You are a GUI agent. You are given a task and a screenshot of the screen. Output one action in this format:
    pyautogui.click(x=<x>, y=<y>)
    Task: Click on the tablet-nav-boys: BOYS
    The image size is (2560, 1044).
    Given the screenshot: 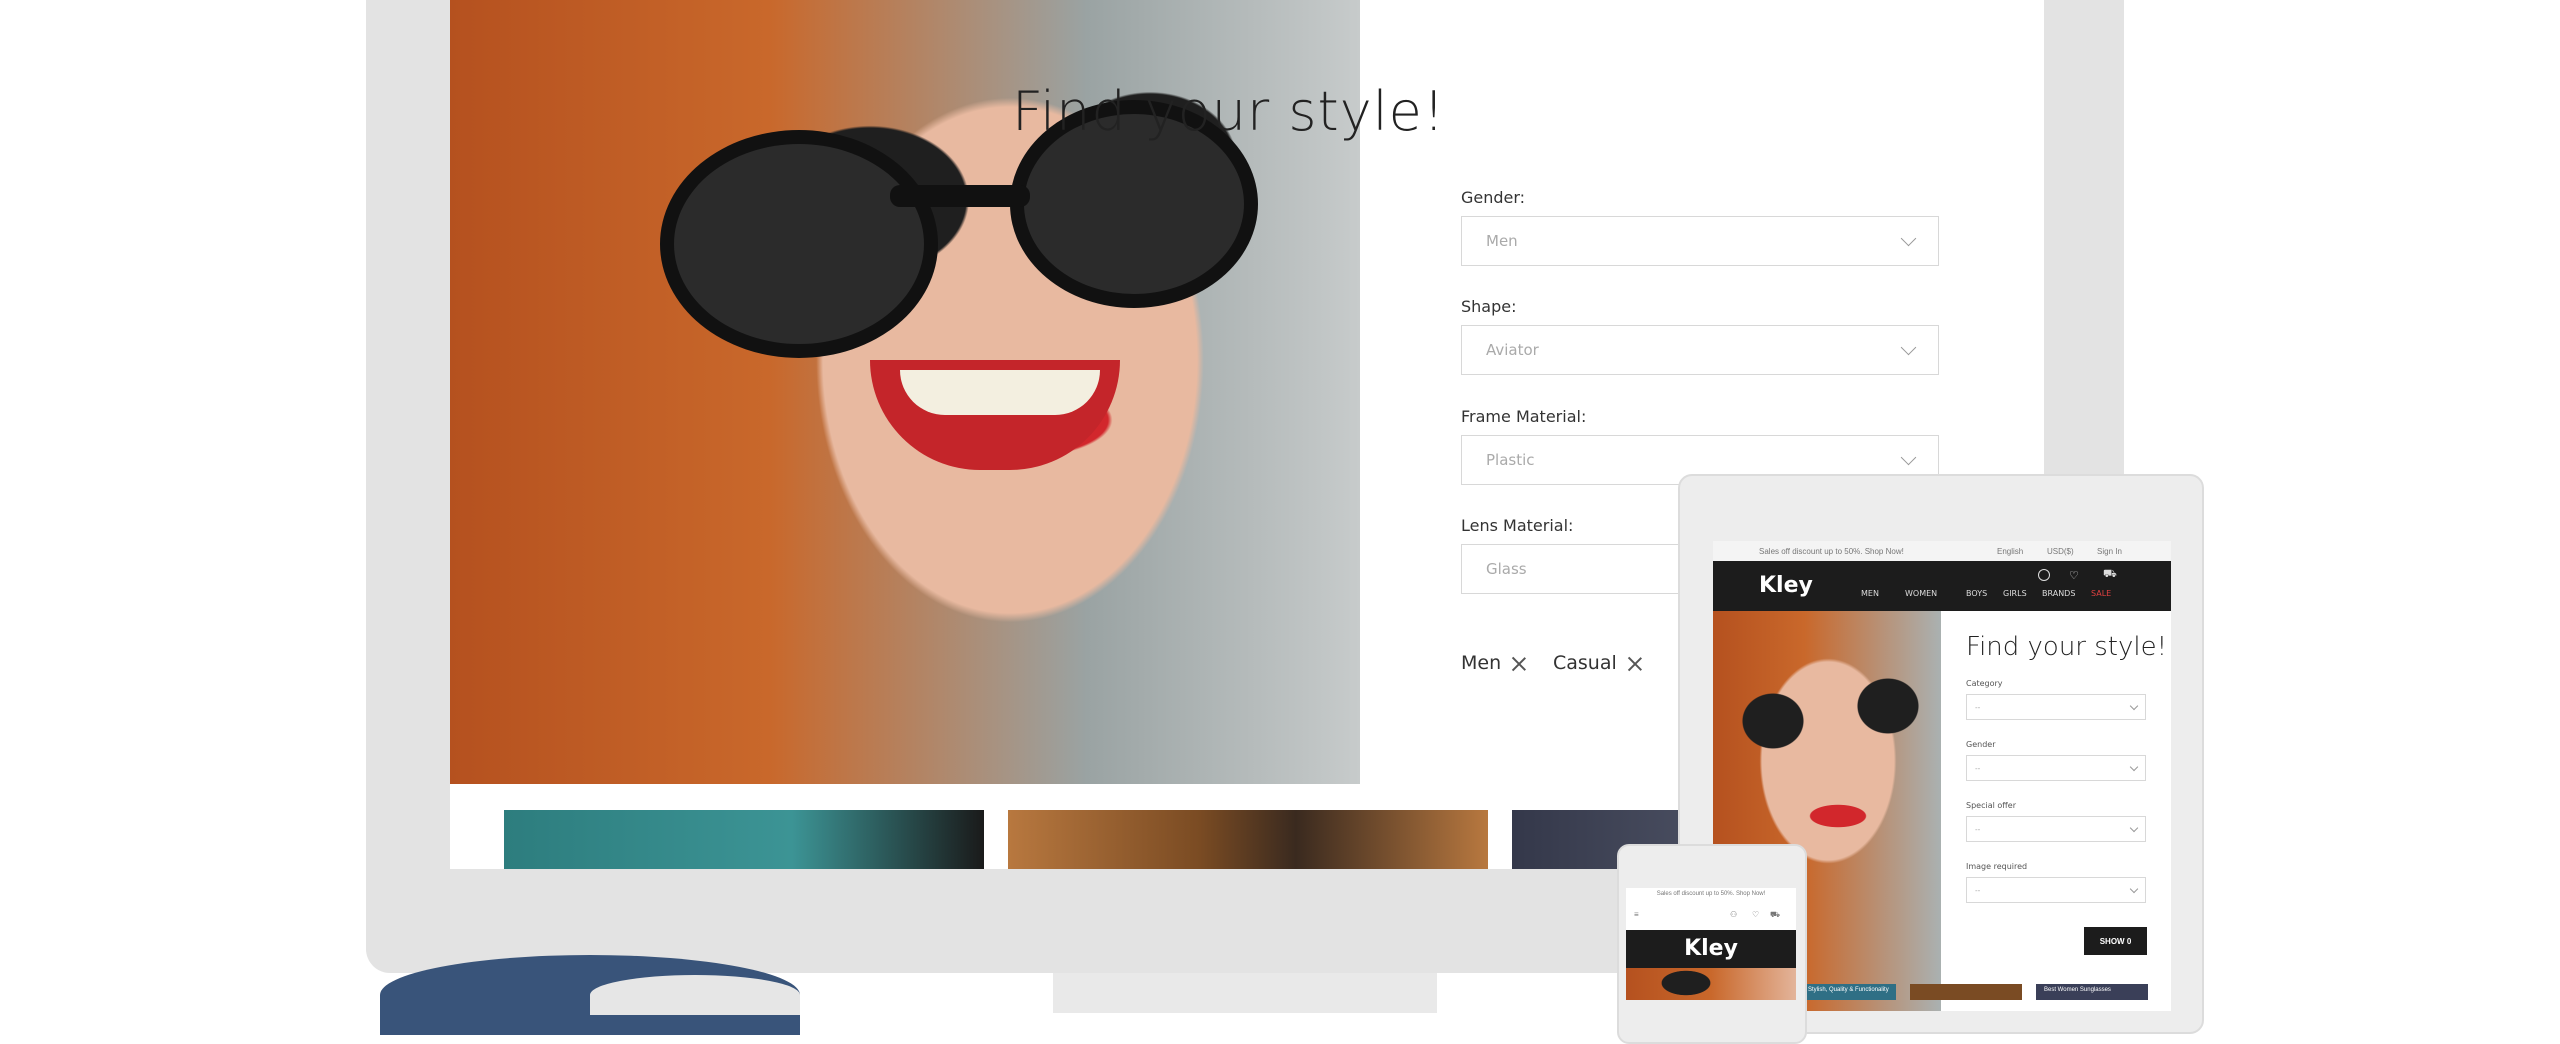 What is the action you would take?
    pyautogui.click(x=1976, y=593)
    